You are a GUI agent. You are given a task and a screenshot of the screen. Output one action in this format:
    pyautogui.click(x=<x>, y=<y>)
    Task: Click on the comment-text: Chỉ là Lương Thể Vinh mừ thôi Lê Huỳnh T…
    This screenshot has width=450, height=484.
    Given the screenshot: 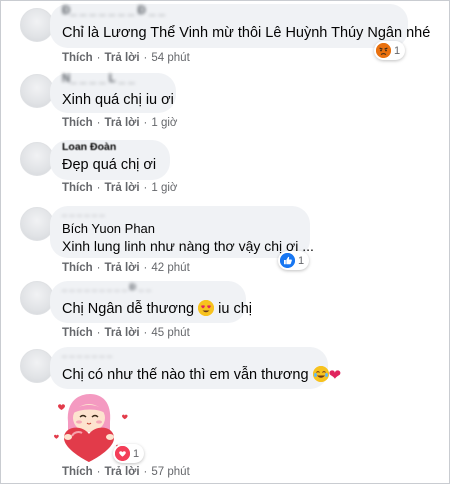 What is the action you would take?
    pyautogui.click(x=246, y=33)
    